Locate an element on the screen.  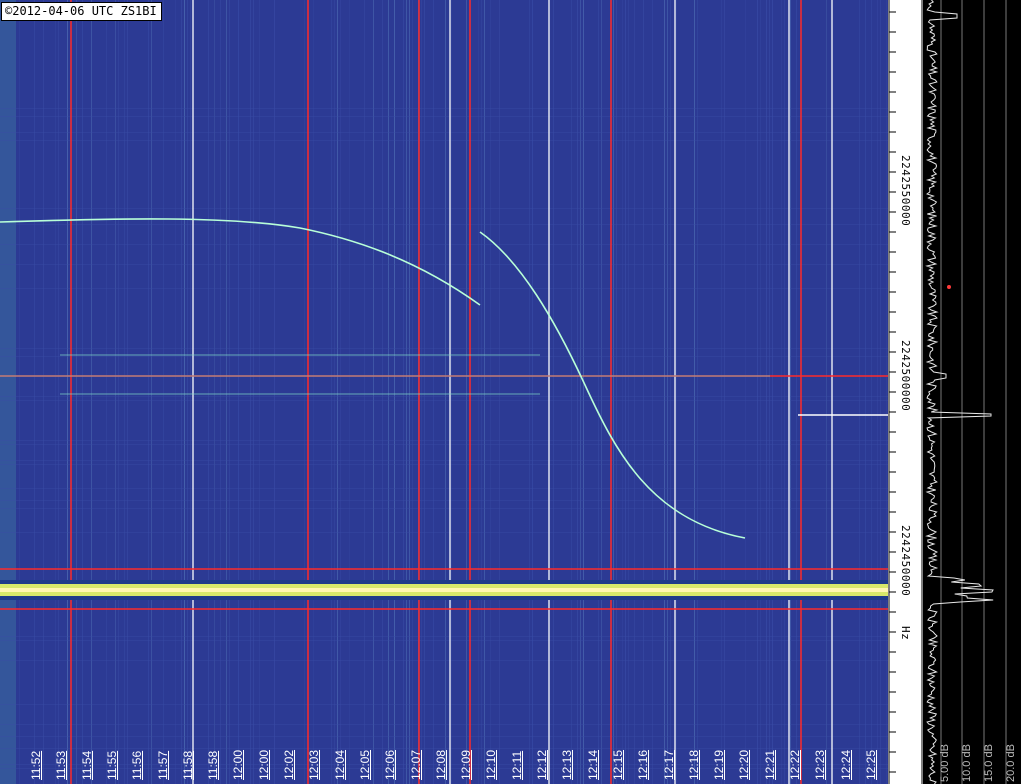
time-tick-label: 12:25 is located at coordinates (870, 764).